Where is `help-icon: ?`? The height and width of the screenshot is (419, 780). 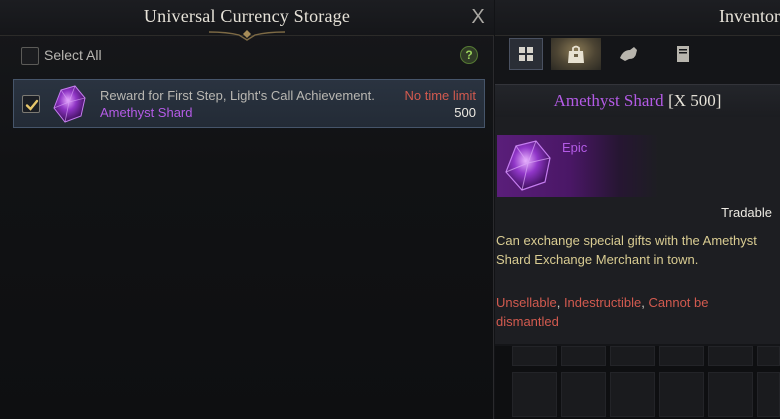 help-icon: ? is located at coordinates (469, 55).